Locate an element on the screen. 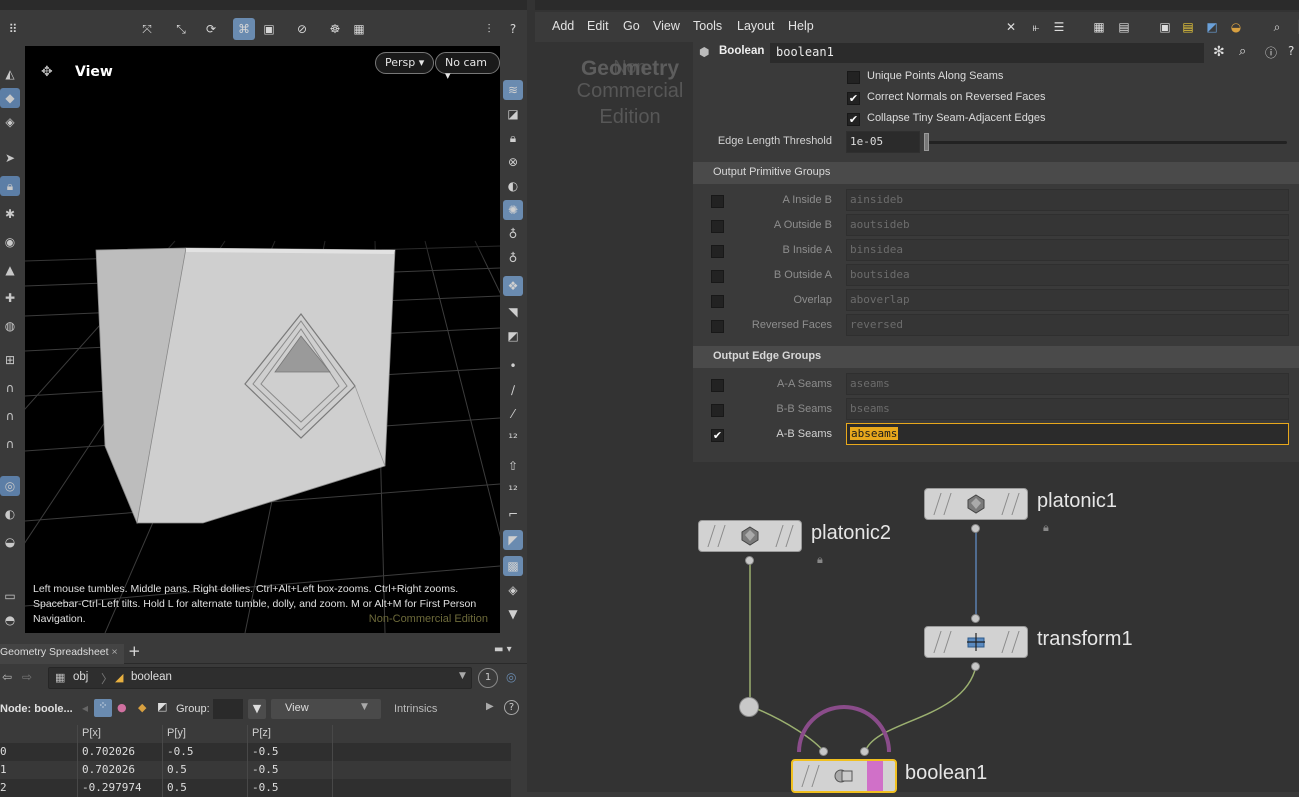  arrow-left-icon: ◂ is located at coordinates (85, 708).